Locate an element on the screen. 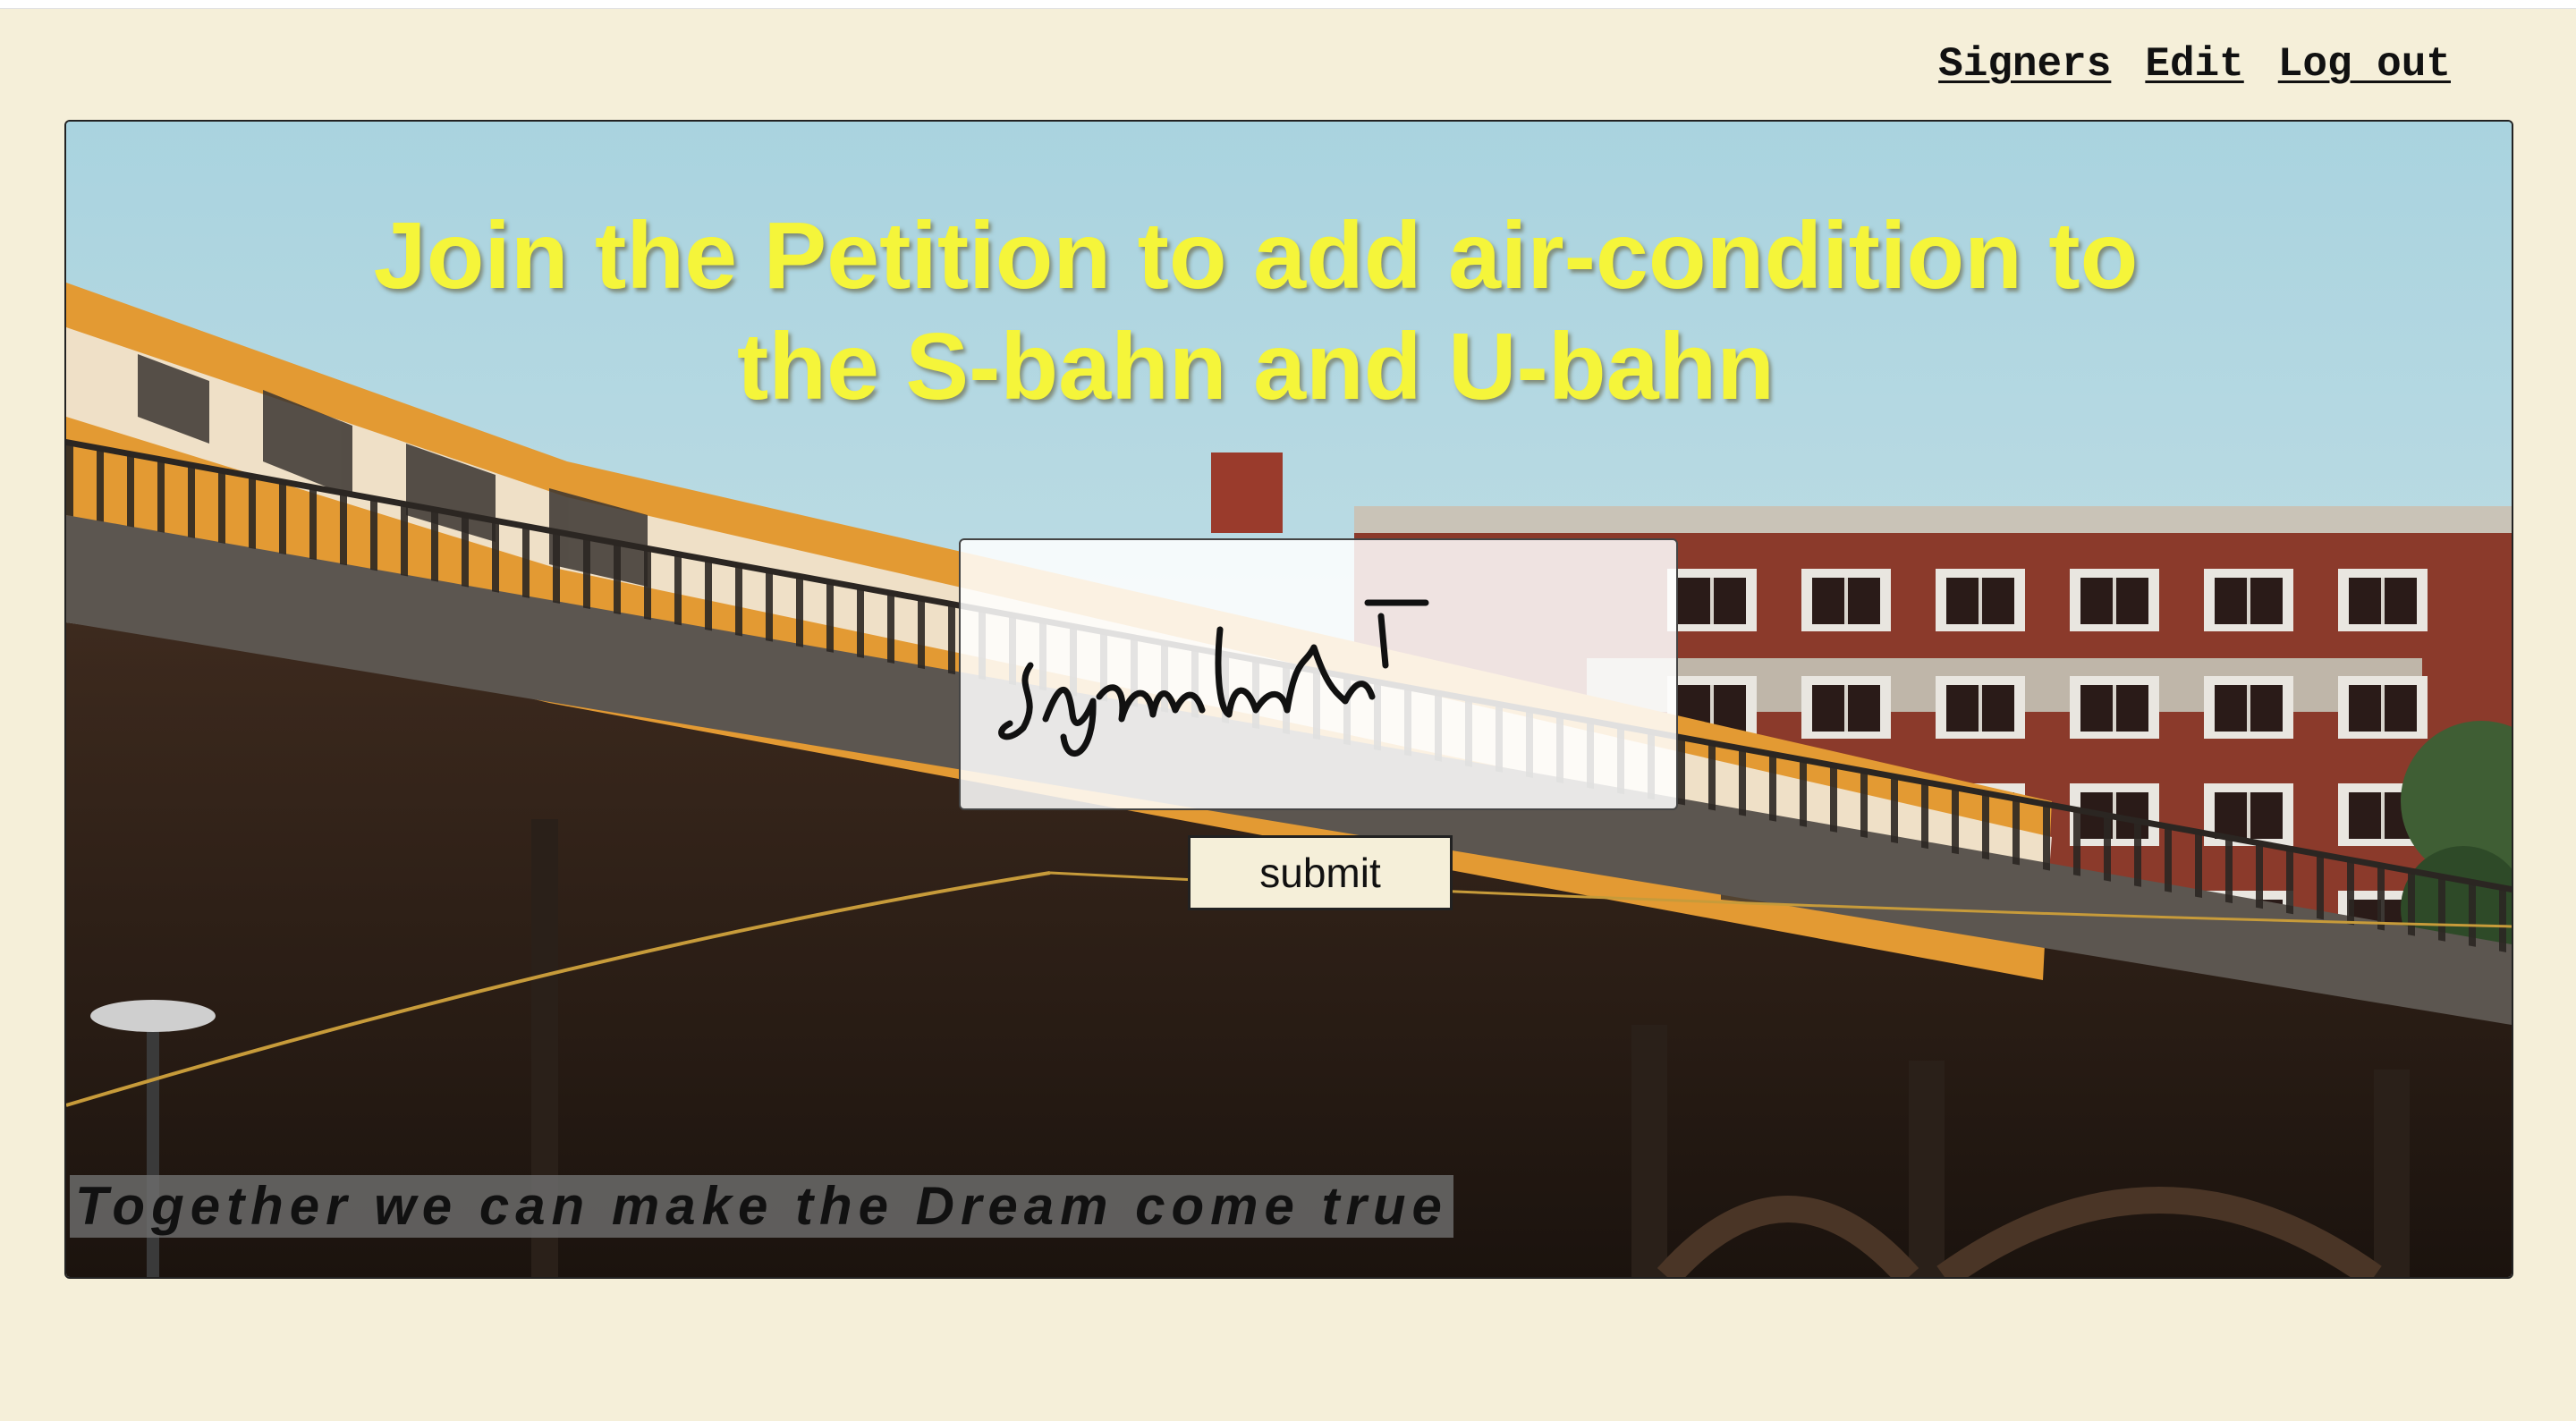  top-nav: Signers Edit Log out is located at coordinates (2194, 64).